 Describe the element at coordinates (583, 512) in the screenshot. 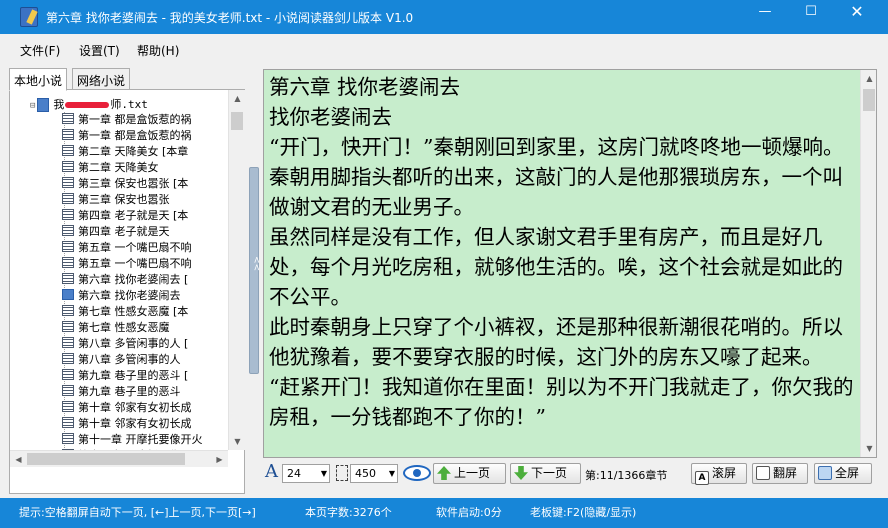

I see `status-boss-key: 老板键:F2(隐藏/显示)` at that location.